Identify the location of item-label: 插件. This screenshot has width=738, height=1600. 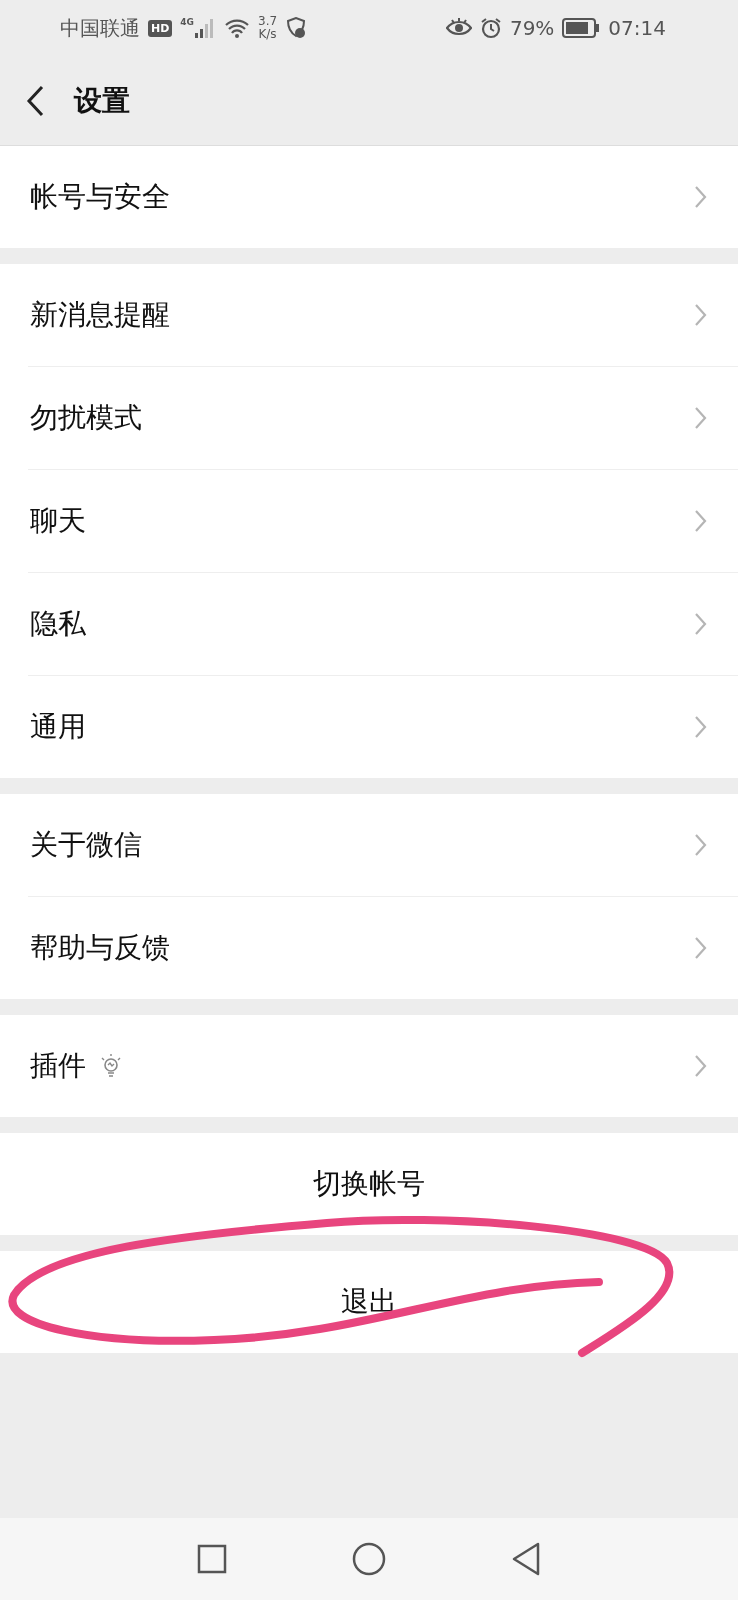
(58, 1066).